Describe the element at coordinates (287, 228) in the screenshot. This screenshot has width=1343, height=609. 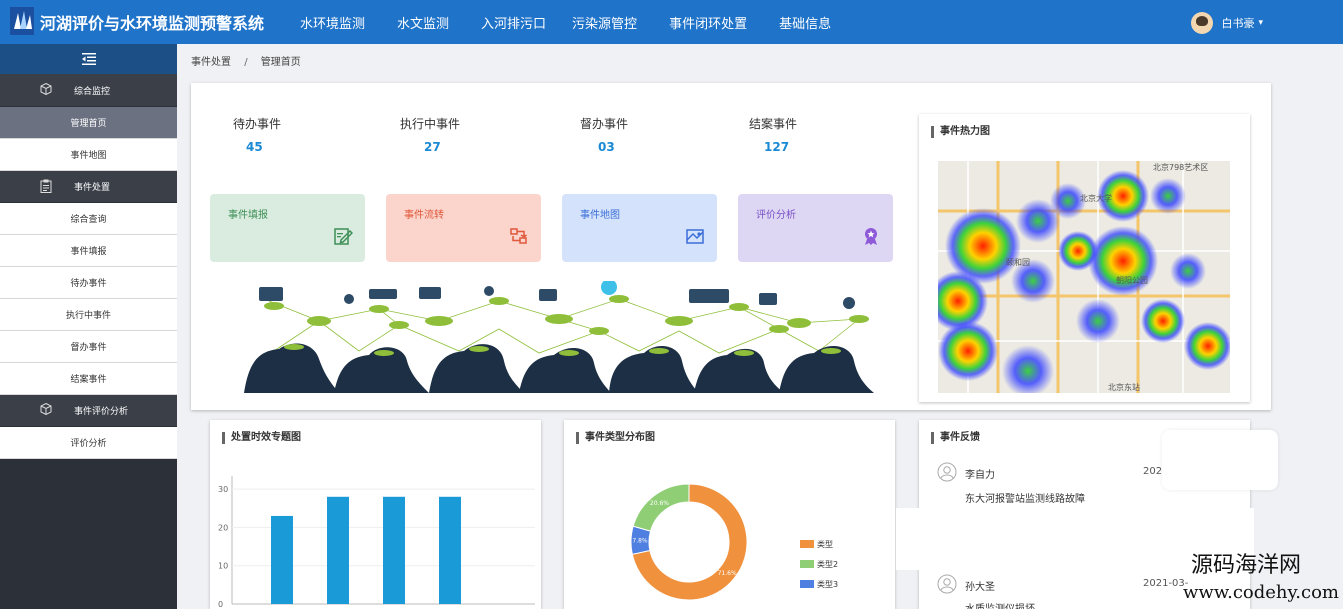
I see `tile-event-report: 事件填报` at that location.